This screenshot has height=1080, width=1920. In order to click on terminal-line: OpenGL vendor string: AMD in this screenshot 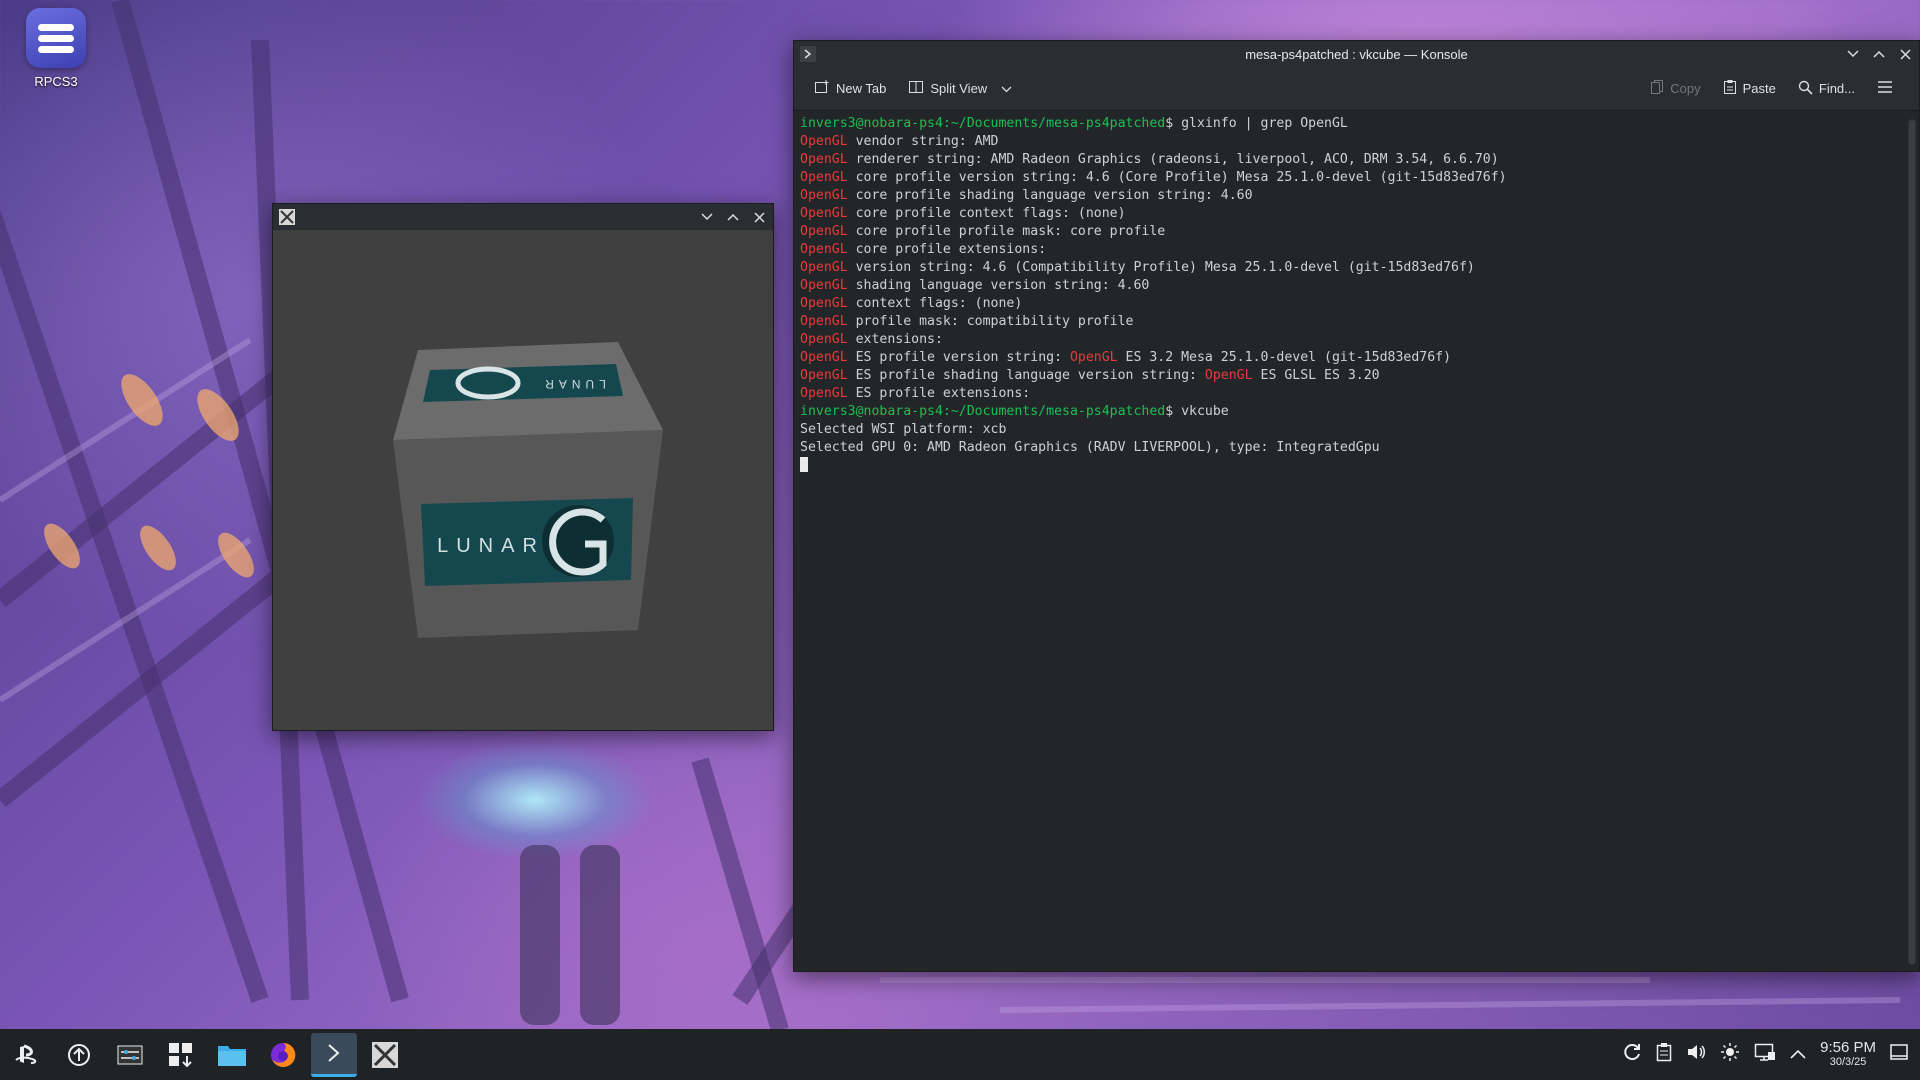, I will do `click(1349, 142)`.